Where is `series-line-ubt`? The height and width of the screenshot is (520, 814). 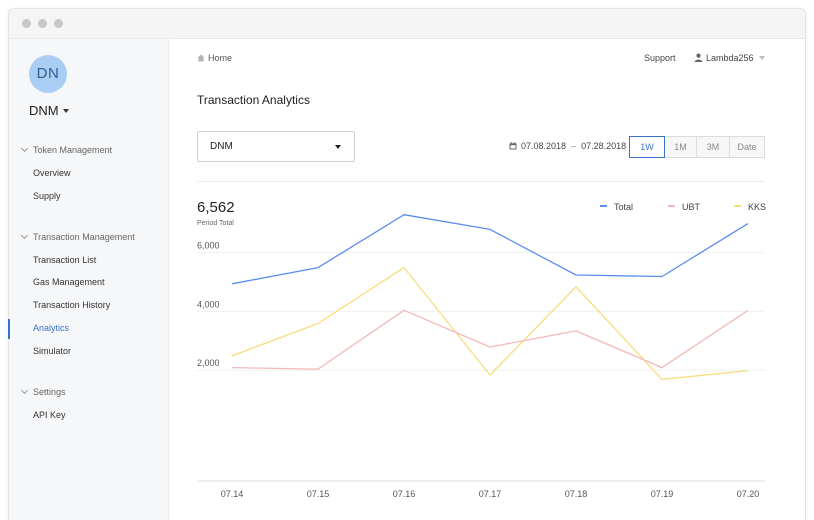
series-line-ubt is located at coordinates (490, 339).